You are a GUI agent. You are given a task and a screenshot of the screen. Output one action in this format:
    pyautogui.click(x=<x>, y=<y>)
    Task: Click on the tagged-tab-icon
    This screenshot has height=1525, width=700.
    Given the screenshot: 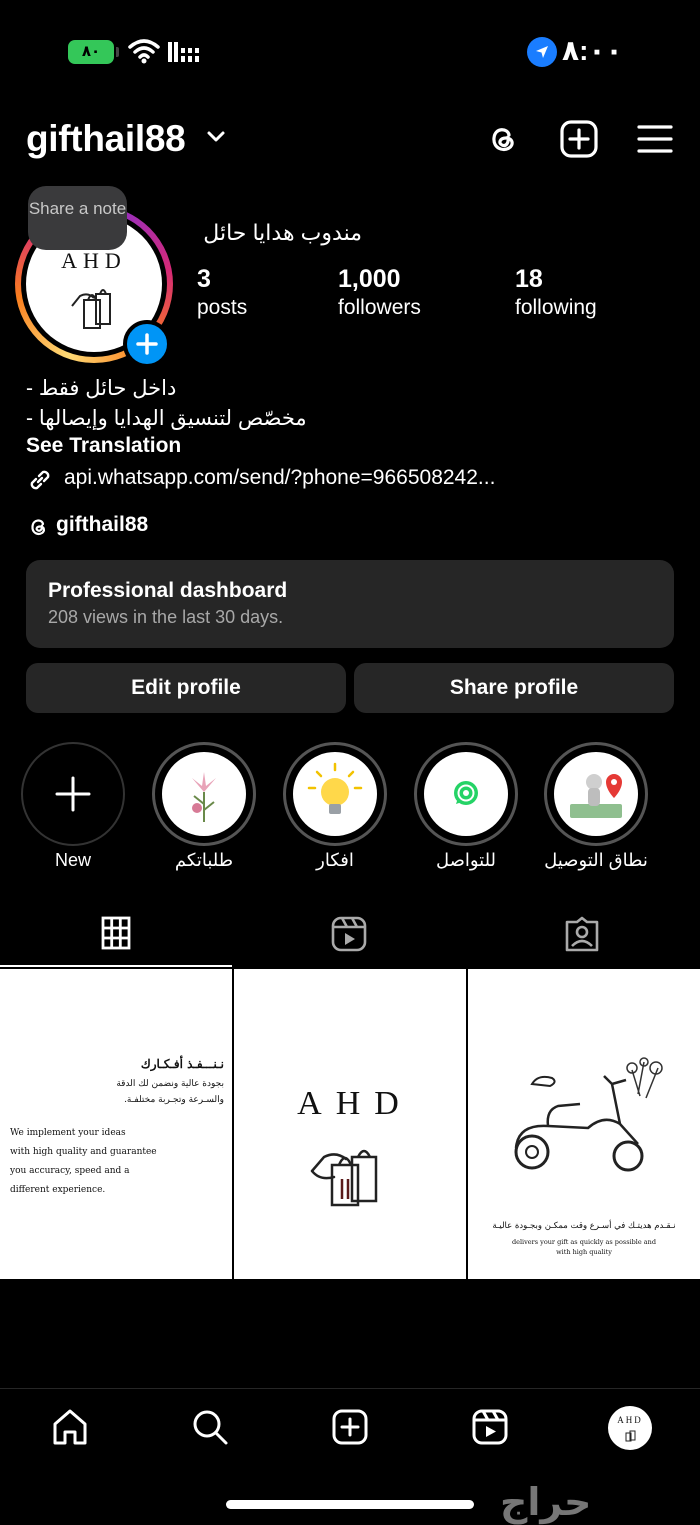 What is the action you would take?
    pyautogui.click(x=582, y=934)
    